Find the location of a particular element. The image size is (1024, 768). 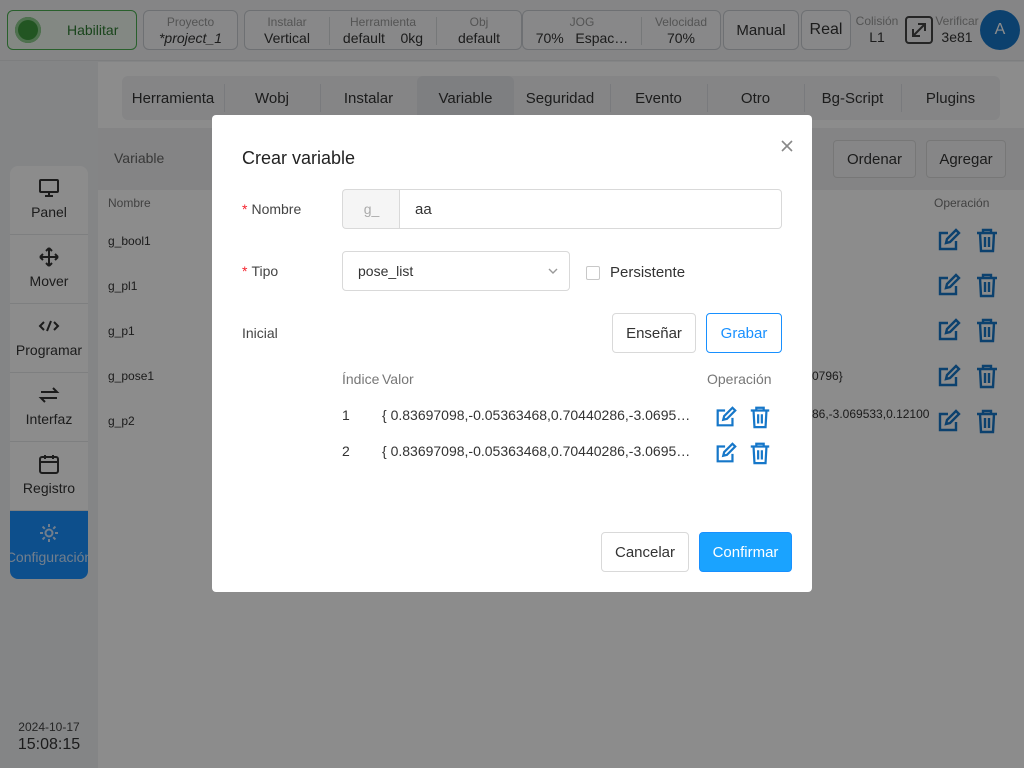

type-label: * Tipo is located at coordinates (260, 271).